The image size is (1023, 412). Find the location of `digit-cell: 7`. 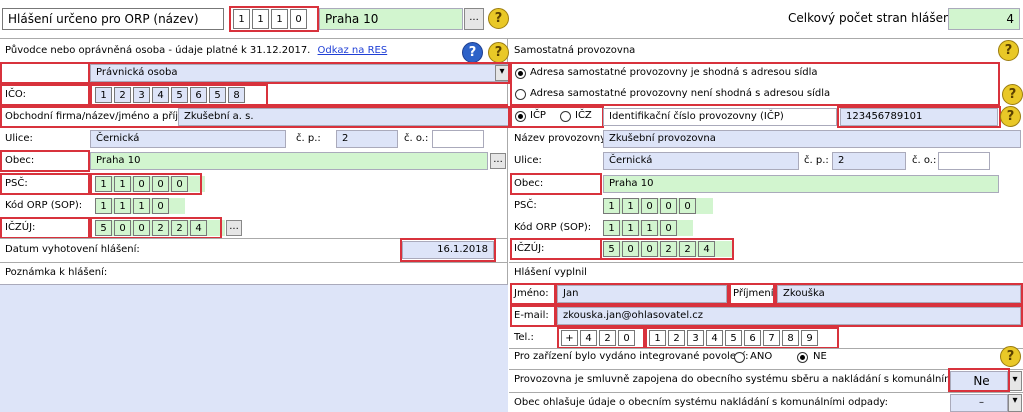

digit-cell: 7 is located at coordinates (771, 338).